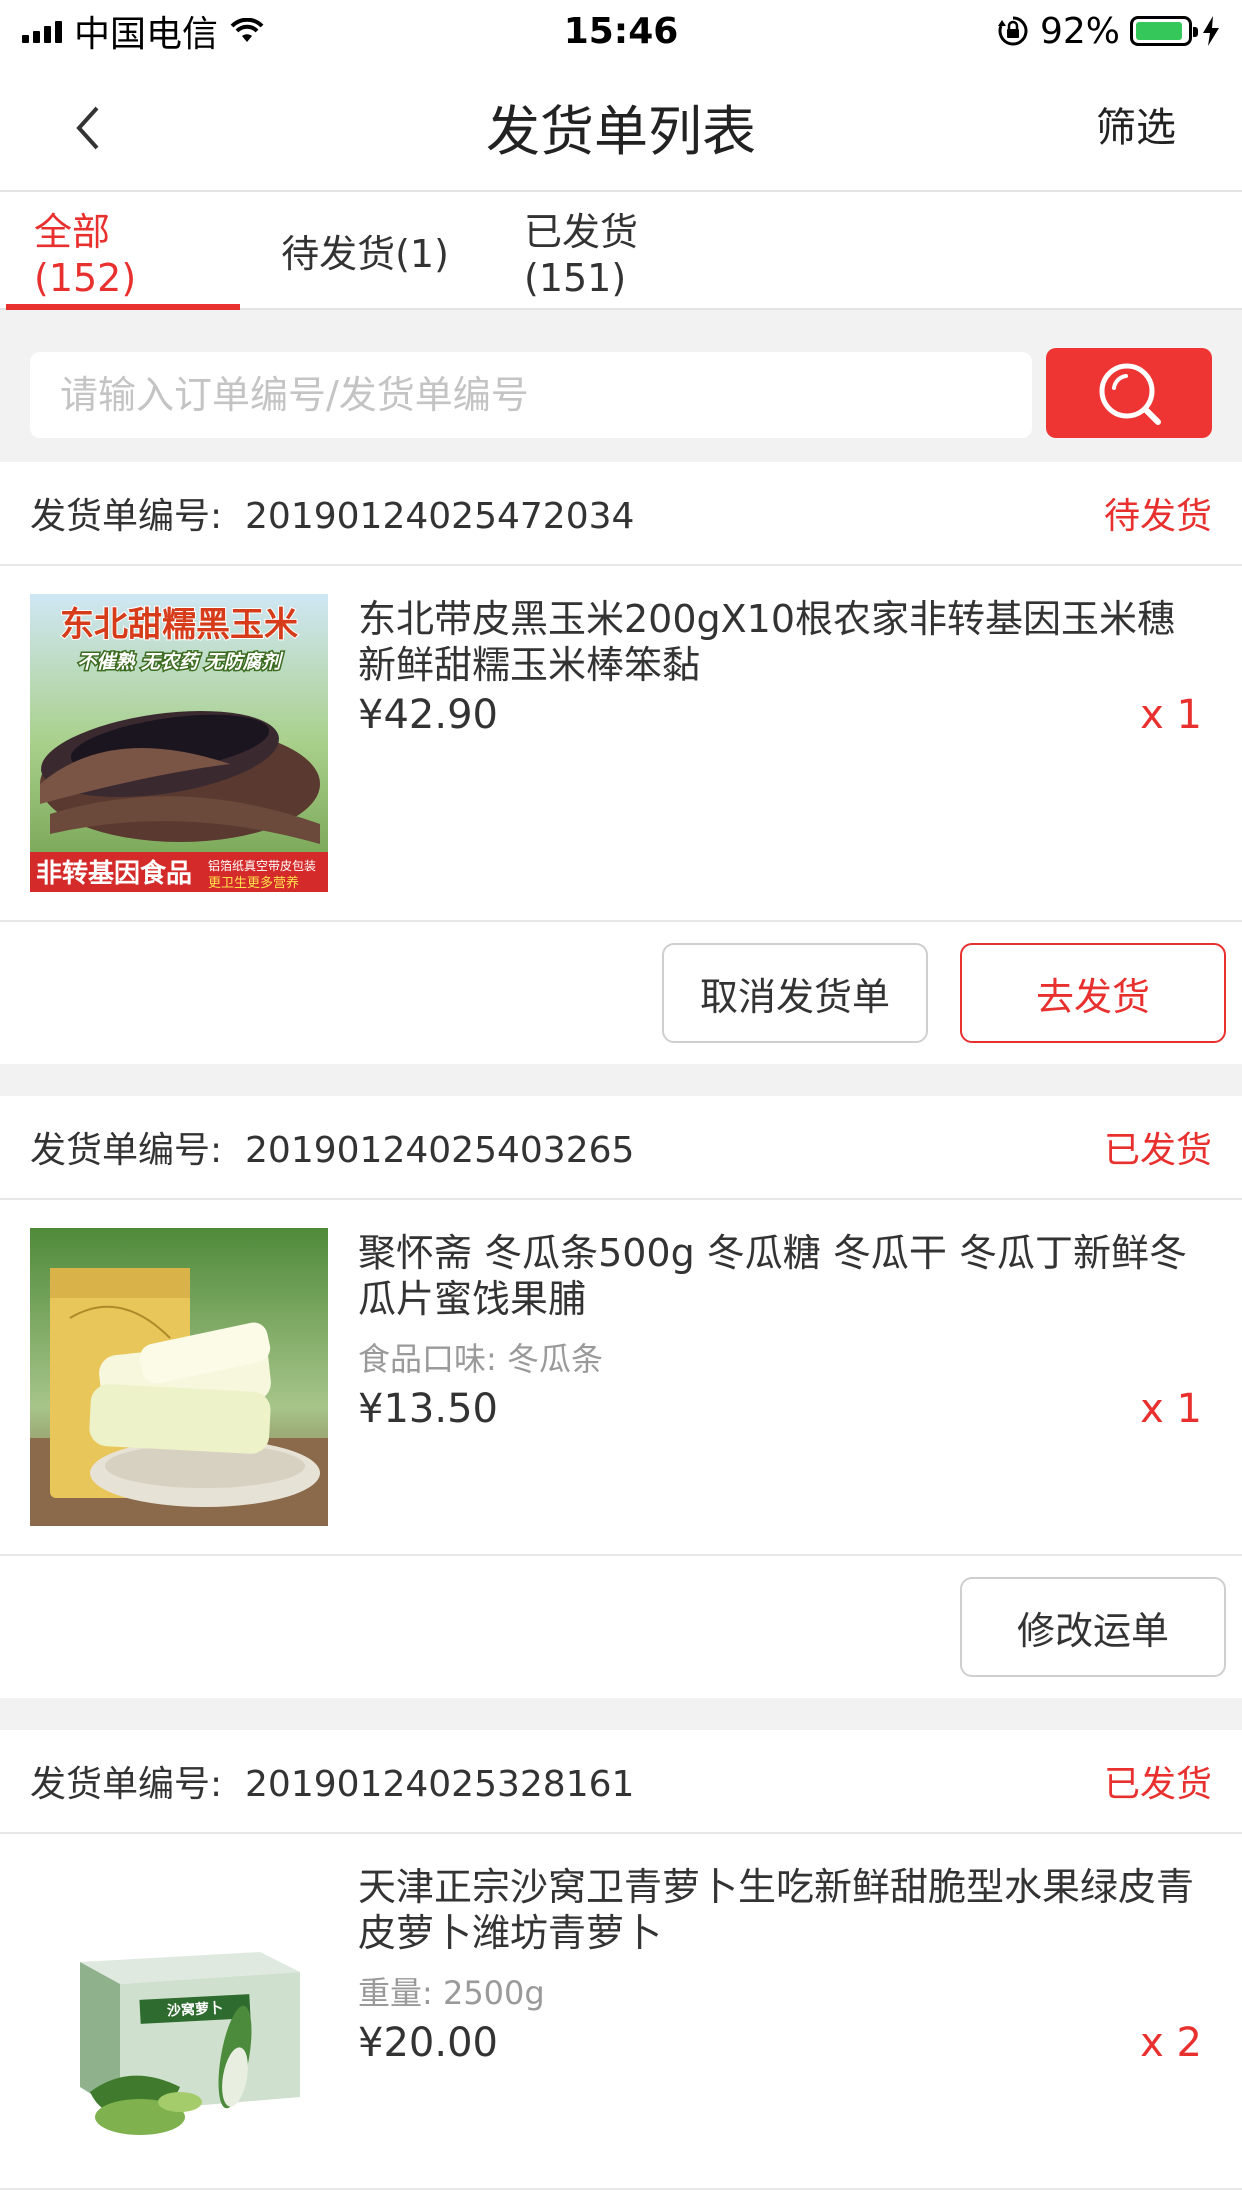 The height and width of the screenshot is (2208, 1242). What do you see at coordinates (1157, 516) in the screenshot?
I see `order-status: 待发货` at bounding box center [1157, 516].